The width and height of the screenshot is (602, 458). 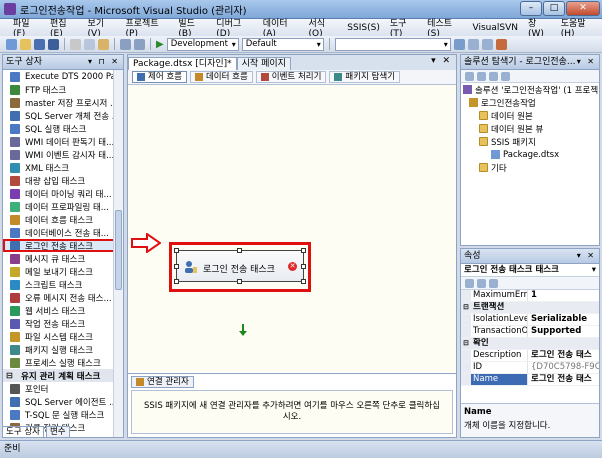 What do you see at coordinates (530, 256) in the screenshot?
I see `properties-header: 속성 ▾ ✕` at bounding box center [530, 256].